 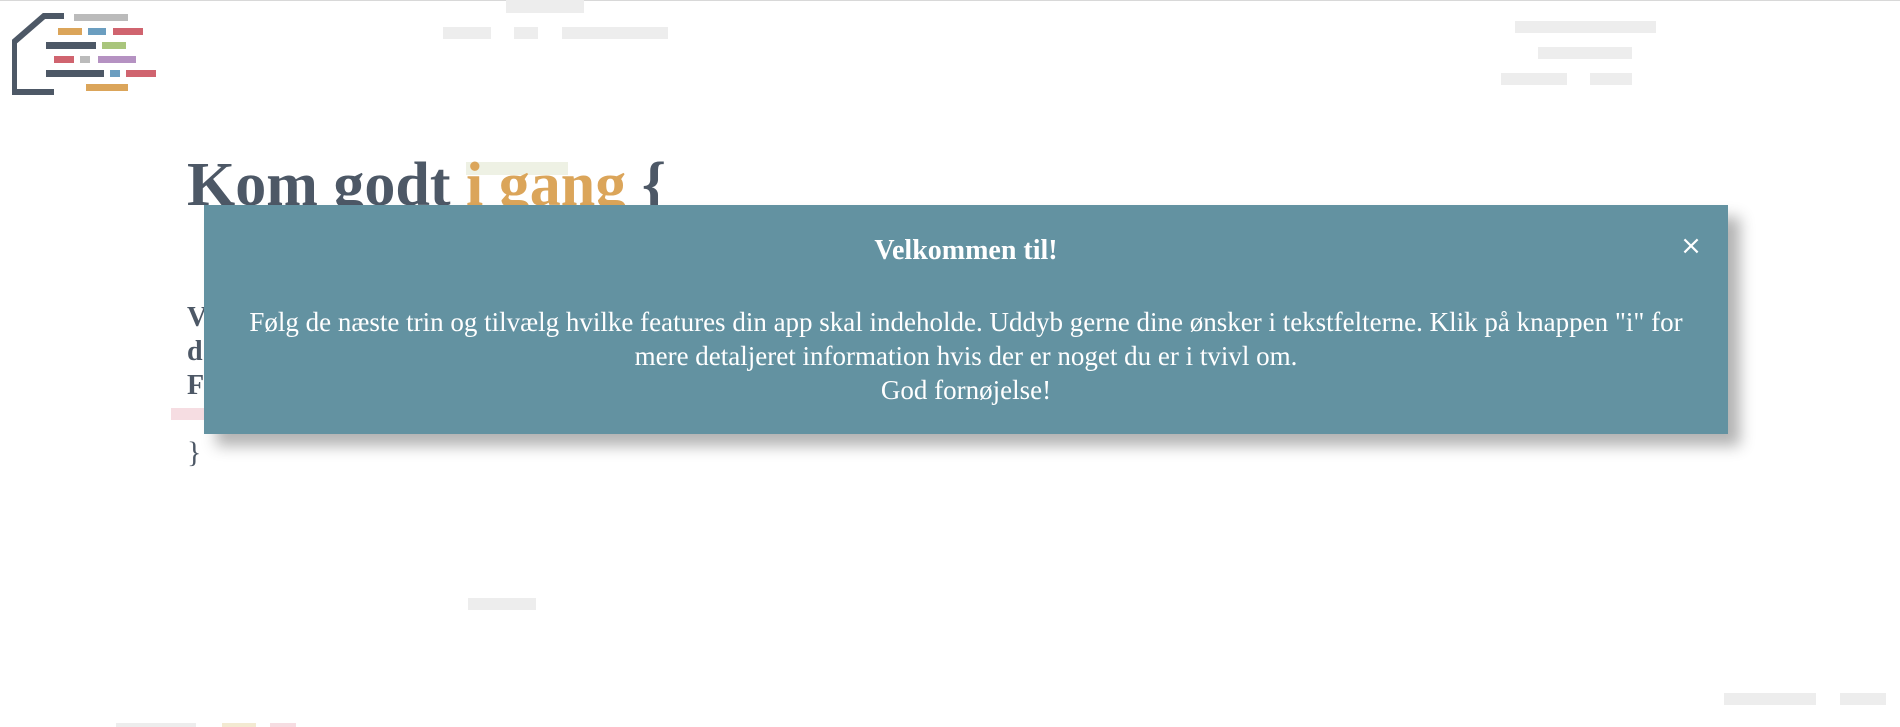 I want to click on close-icon: ×, so click(x=1691, y=246).